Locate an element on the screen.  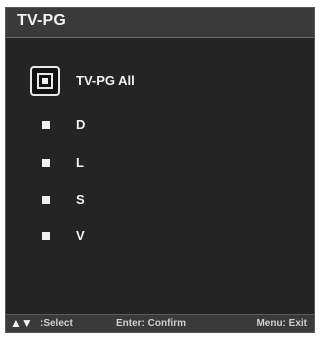
checkbox-selected-icon is located at coordinates (45, 81).